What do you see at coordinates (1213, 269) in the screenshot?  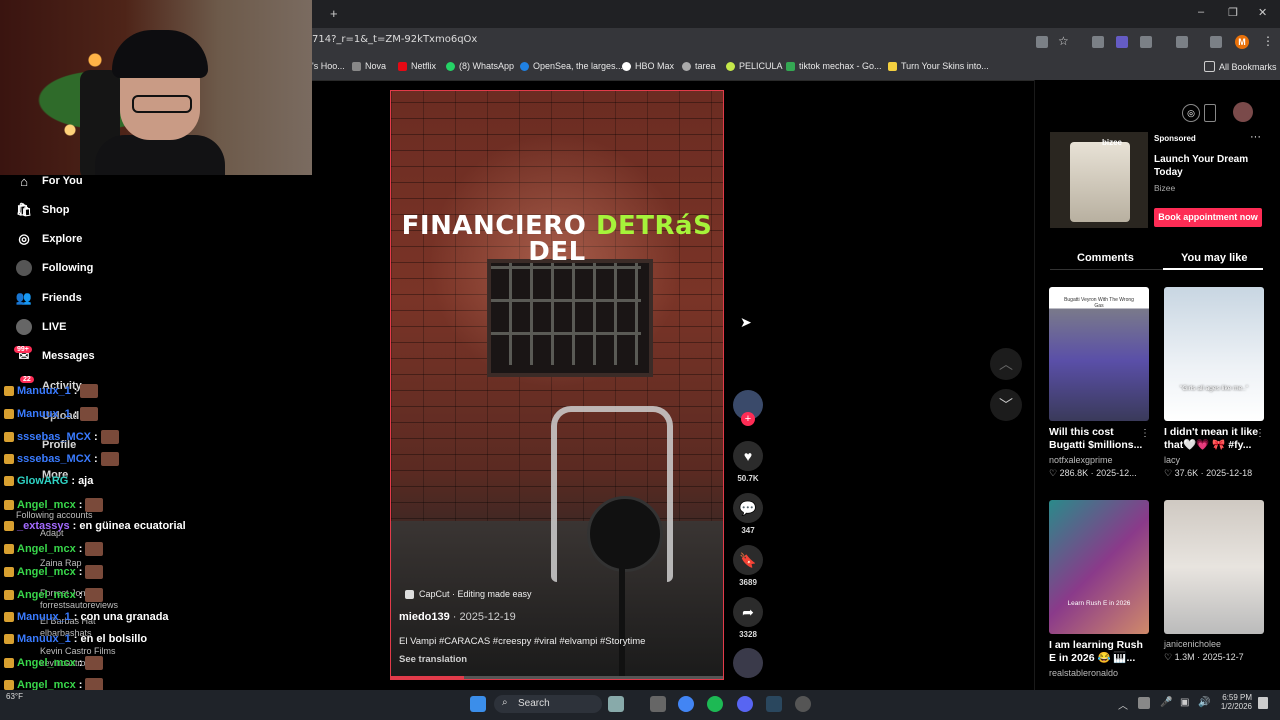 I see `active-tab-indicator` at bounding box center [1213, 269].